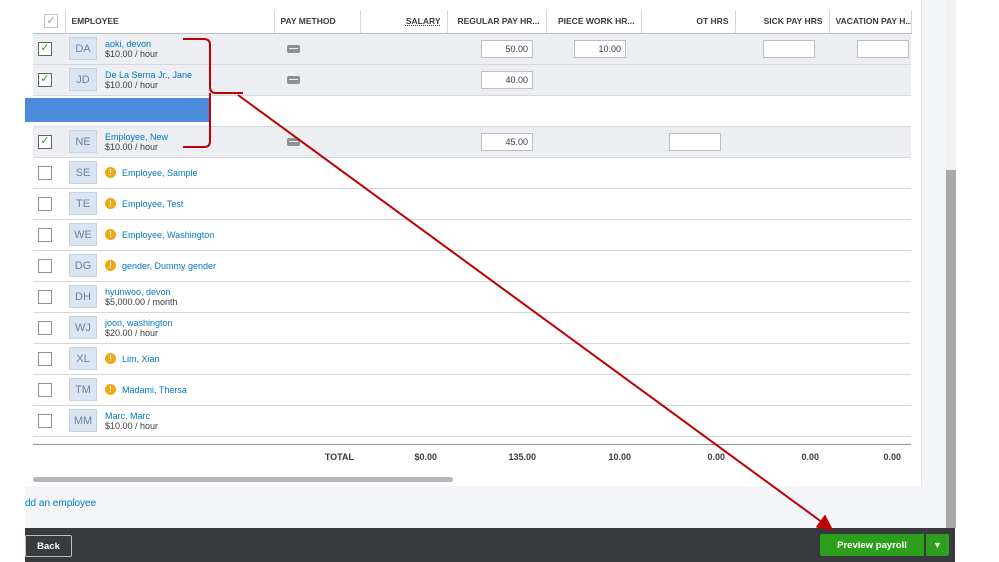  What do you see at coordinates (148, 75) in the screenshot?
I see `employee-name-link: De La Serna Jr., Jane` at bounding box center [148, 75].